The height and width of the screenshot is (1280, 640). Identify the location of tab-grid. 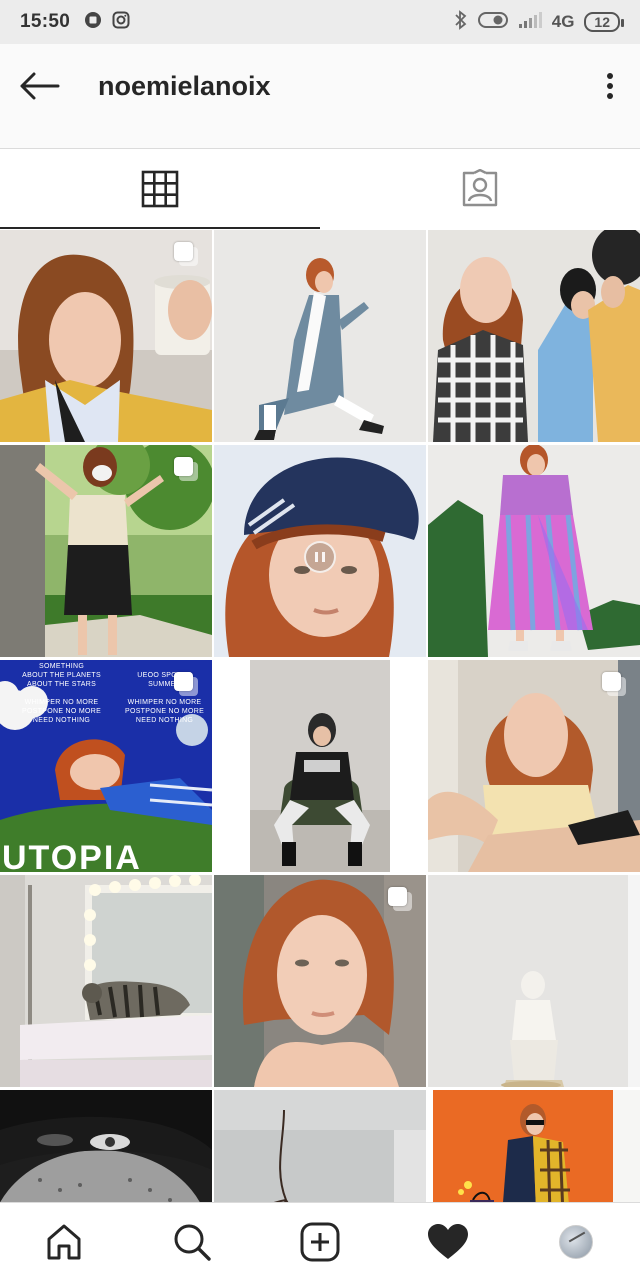
(160, 189).